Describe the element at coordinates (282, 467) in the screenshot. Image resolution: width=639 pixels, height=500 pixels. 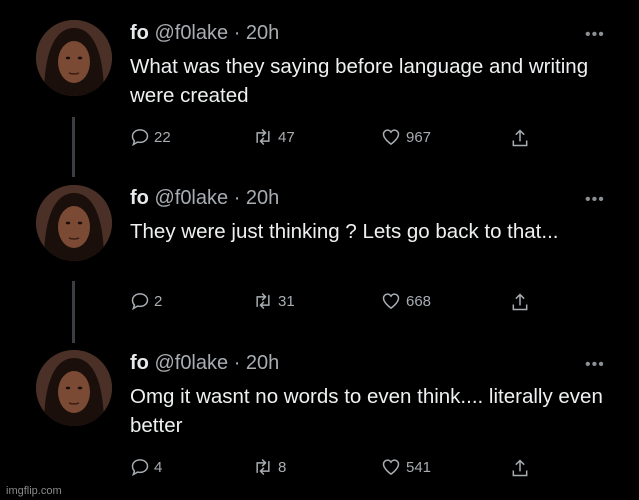
I see `retweet-count: 8` at that location.